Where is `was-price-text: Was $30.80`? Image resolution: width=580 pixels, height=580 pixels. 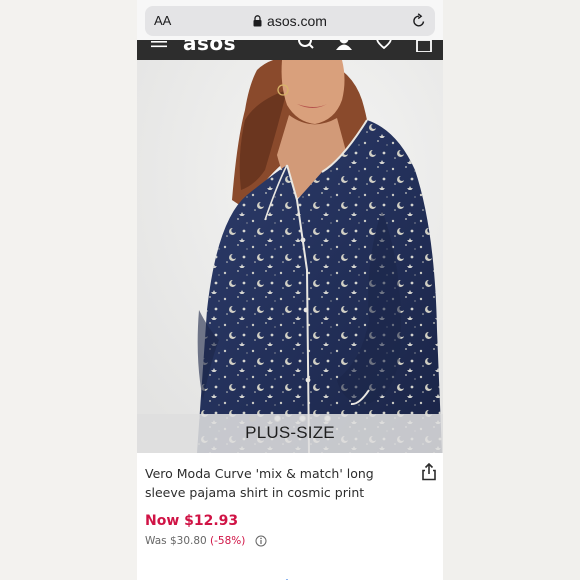
was-price-text: Was $30.80 is located at coordinates (176, 541).